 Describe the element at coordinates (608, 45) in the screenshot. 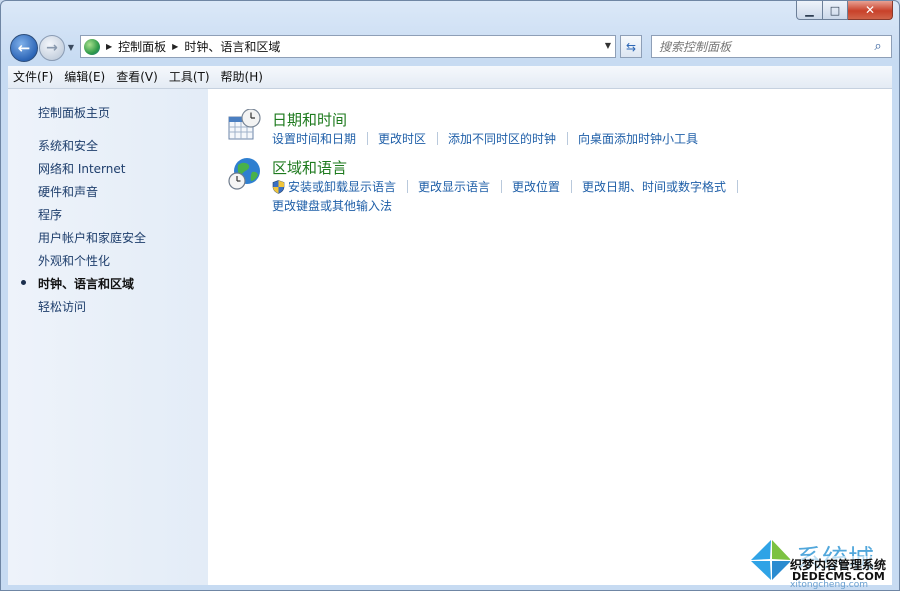

I see `address-dropdown-icon: ▼` at that location.